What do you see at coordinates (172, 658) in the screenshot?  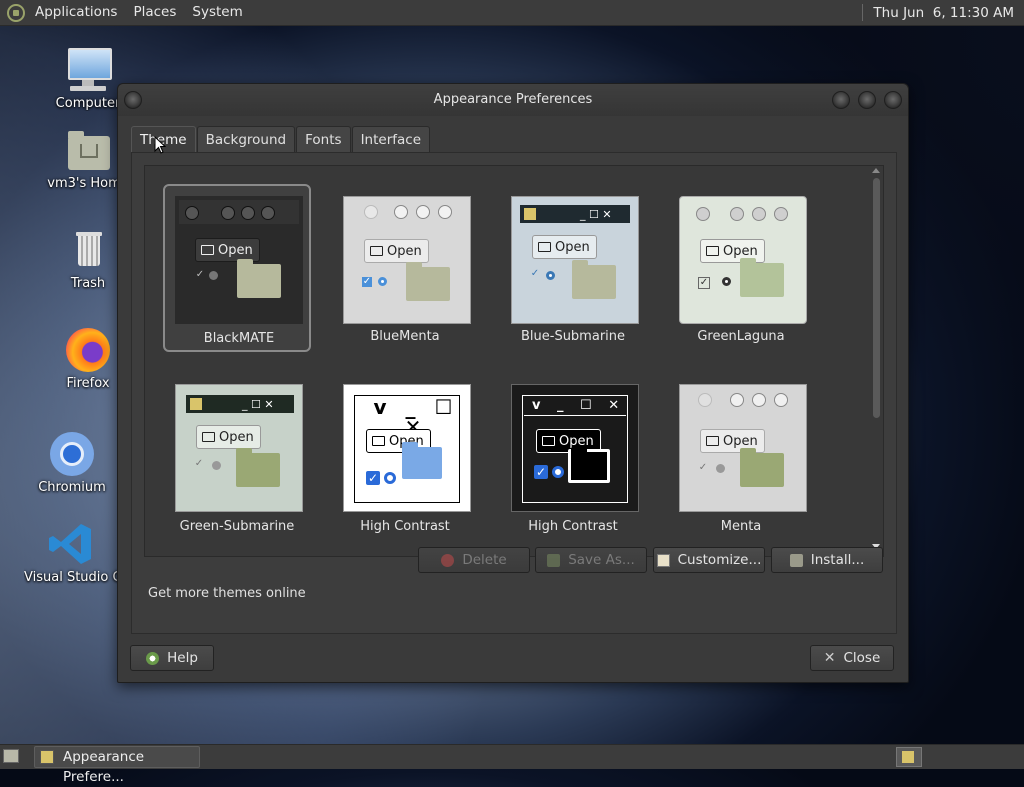 I see `help-button: Help` at bounding box center [172, 658].